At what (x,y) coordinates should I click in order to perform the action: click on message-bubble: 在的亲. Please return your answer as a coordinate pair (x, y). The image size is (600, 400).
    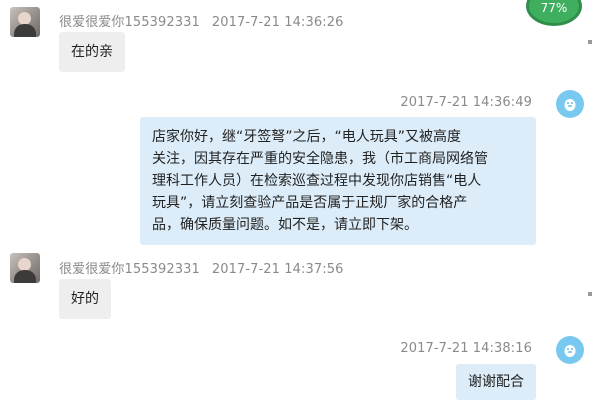
    Looking at the image, I should click on (92, 52).